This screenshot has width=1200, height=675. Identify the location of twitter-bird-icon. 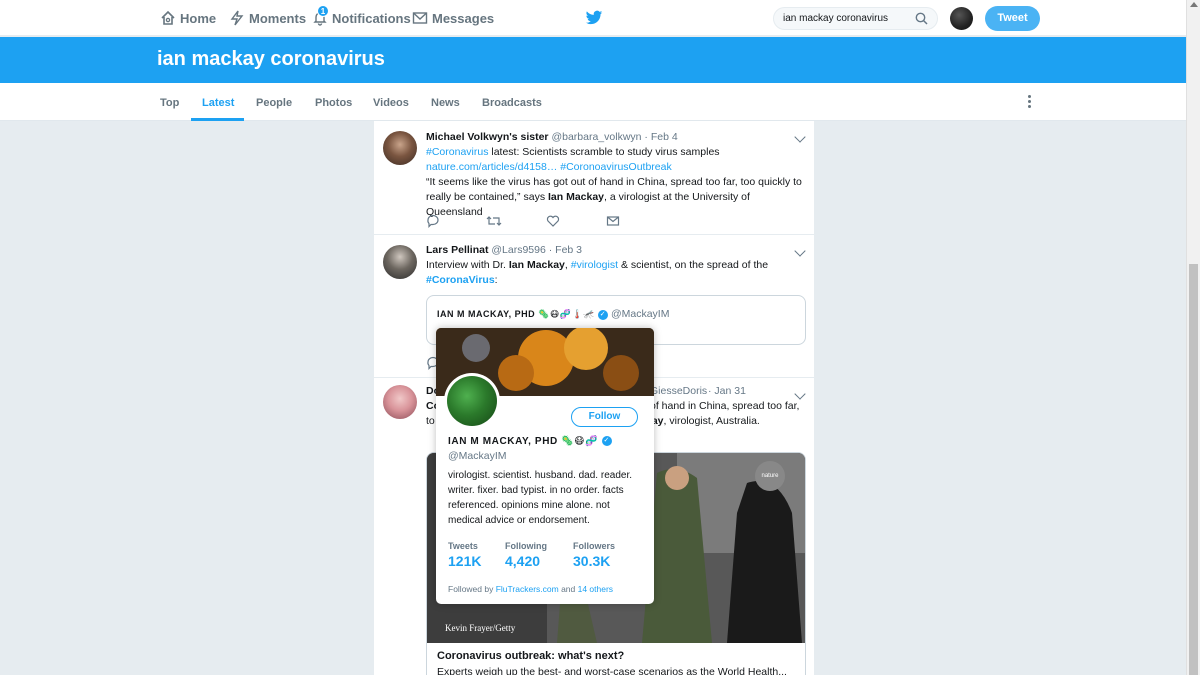
(594, 18).